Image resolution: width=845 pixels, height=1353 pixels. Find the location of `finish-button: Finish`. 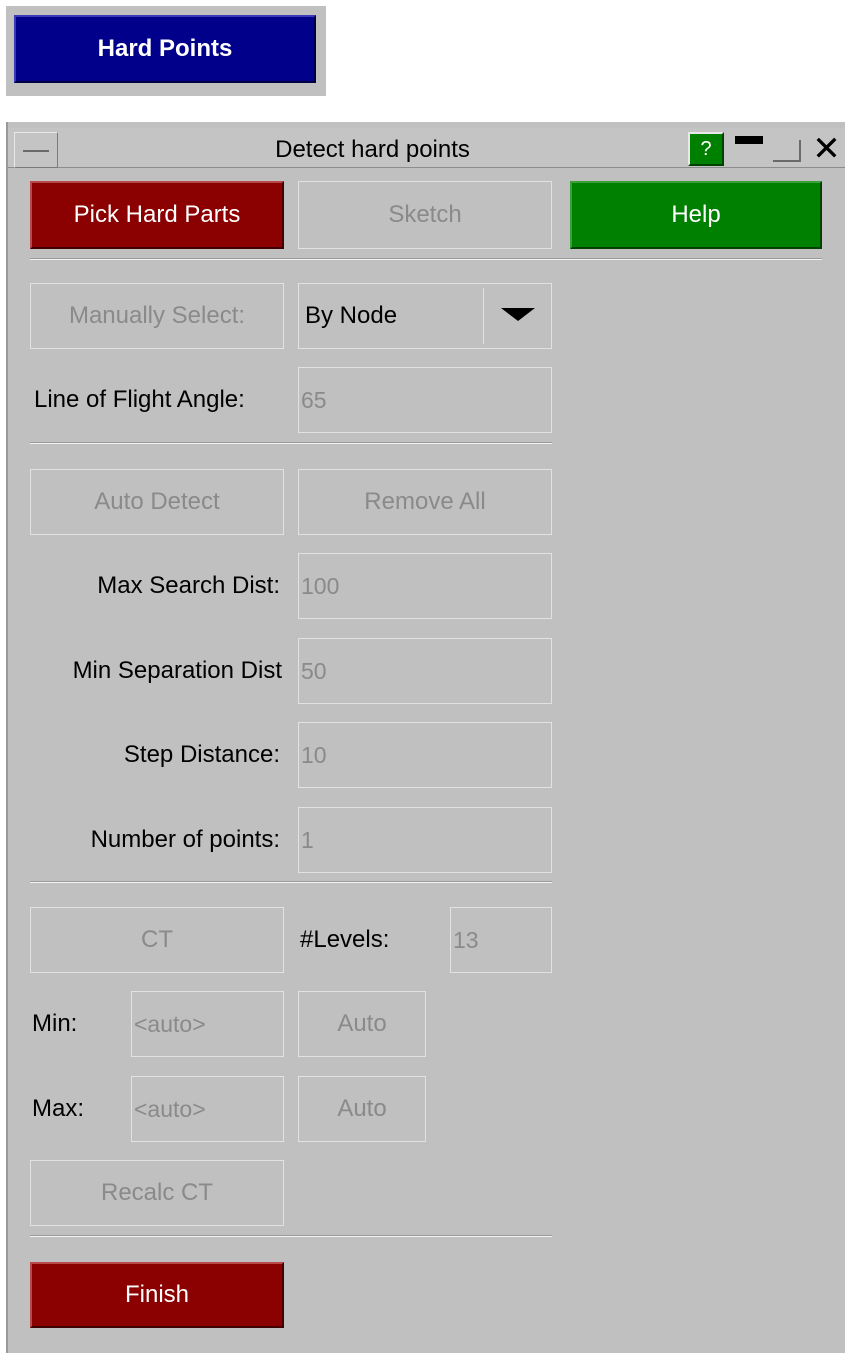

finish-button: Finish is located at coordinates (157, 1295).